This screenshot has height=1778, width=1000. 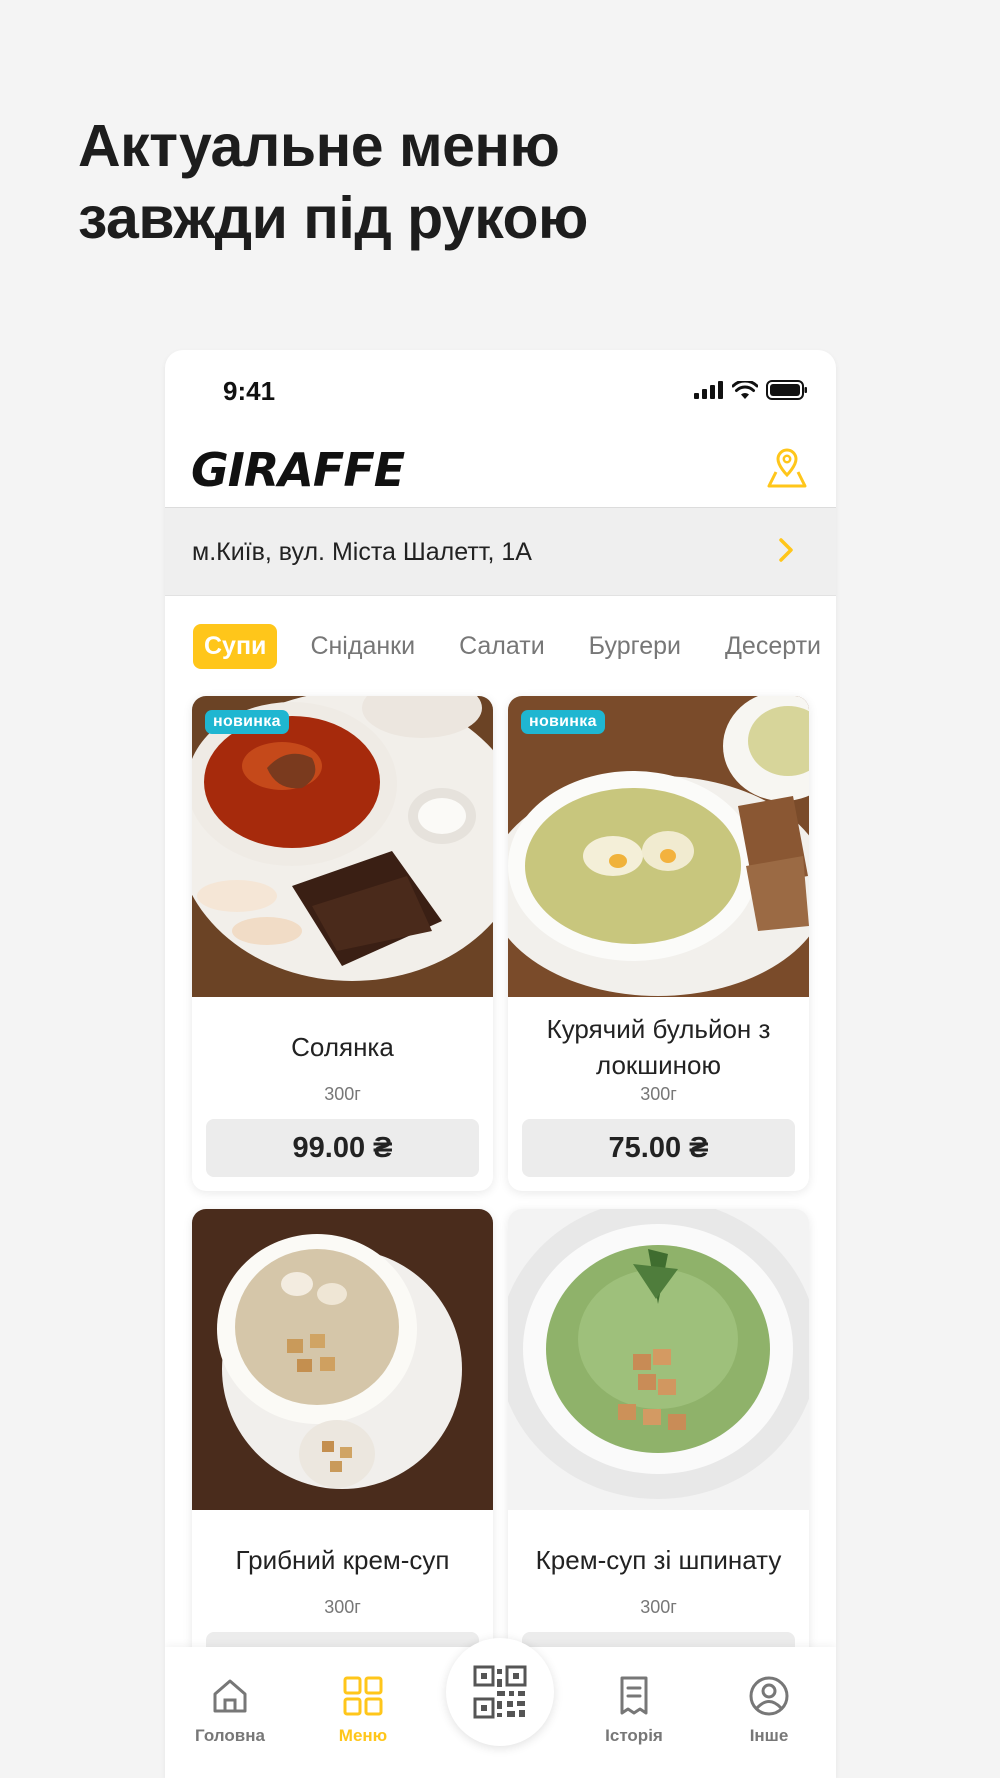 I want to click on nav-history: Історія, so click(x=634, y=1710).